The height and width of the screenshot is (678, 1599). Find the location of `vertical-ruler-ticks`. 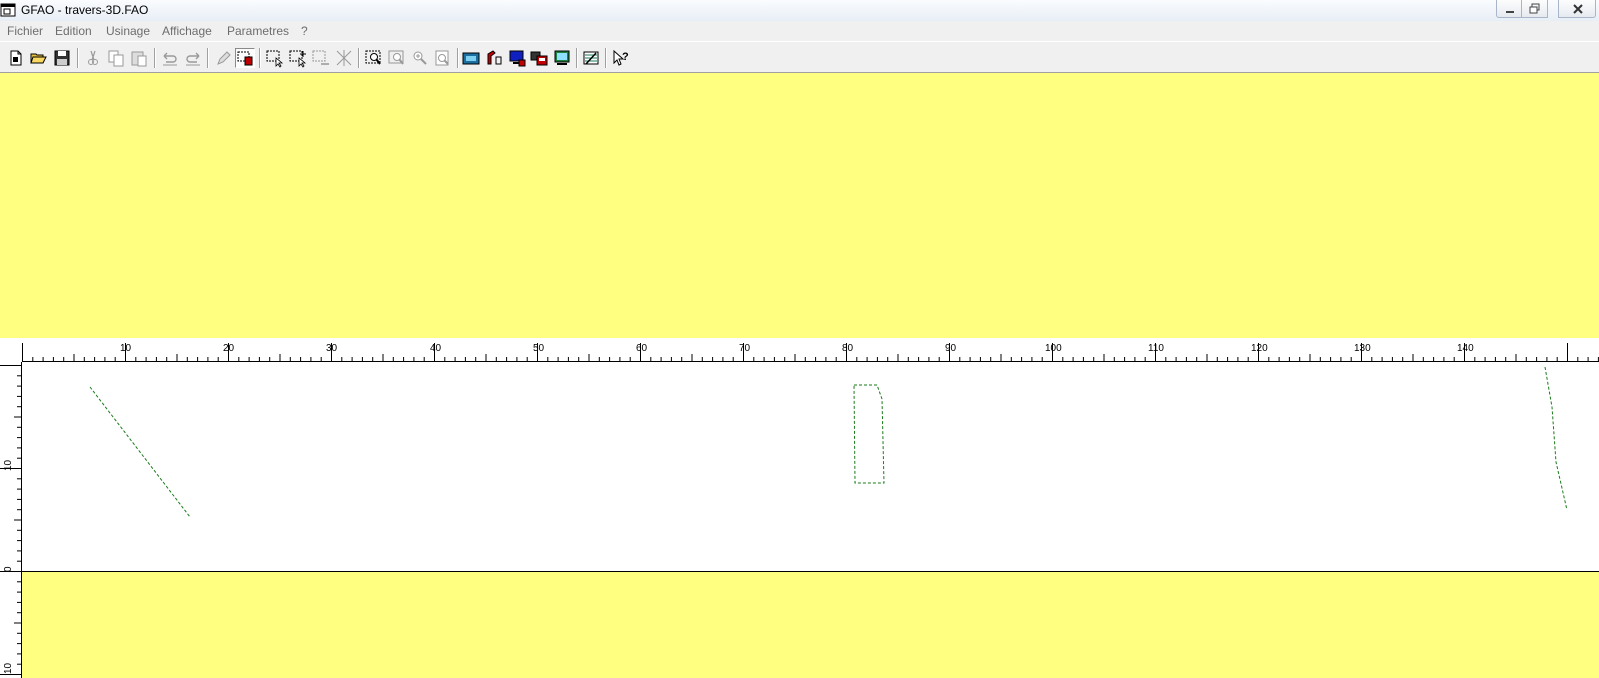

vertical-ruler-ticks is located at coordinates (11, 520).